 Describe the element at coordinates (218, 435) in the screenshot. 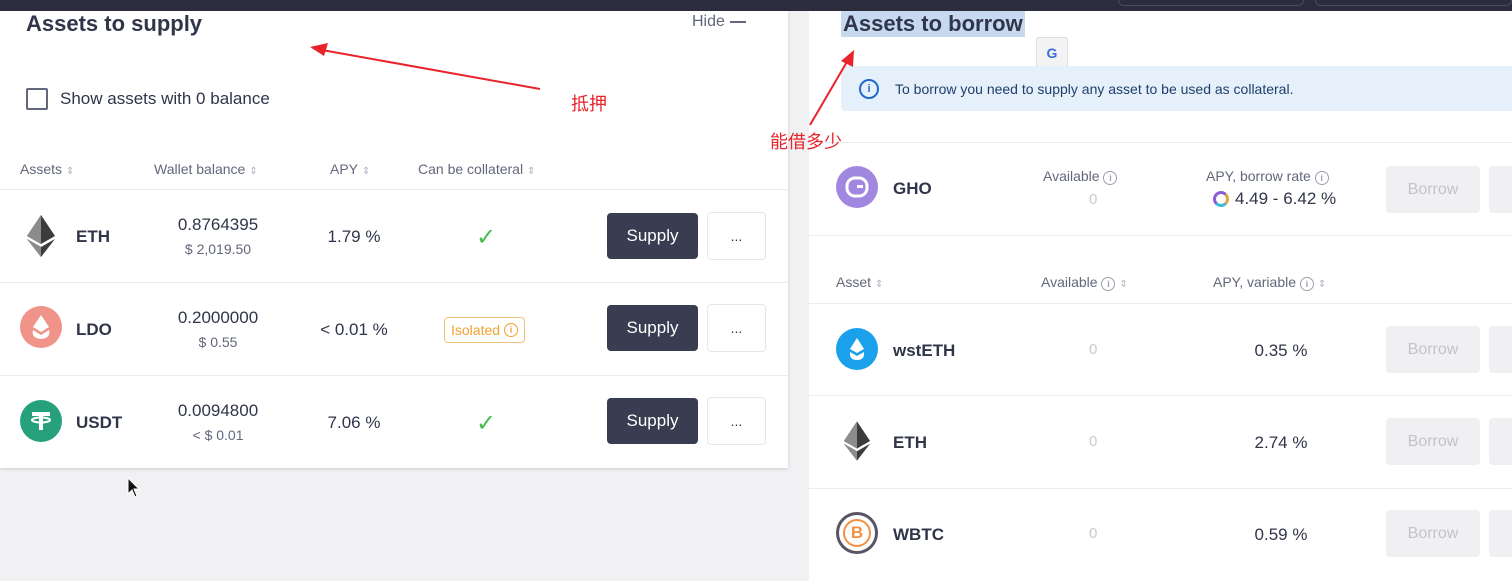

I see `wallet-balance-usd: < $ 0.01` at that location.